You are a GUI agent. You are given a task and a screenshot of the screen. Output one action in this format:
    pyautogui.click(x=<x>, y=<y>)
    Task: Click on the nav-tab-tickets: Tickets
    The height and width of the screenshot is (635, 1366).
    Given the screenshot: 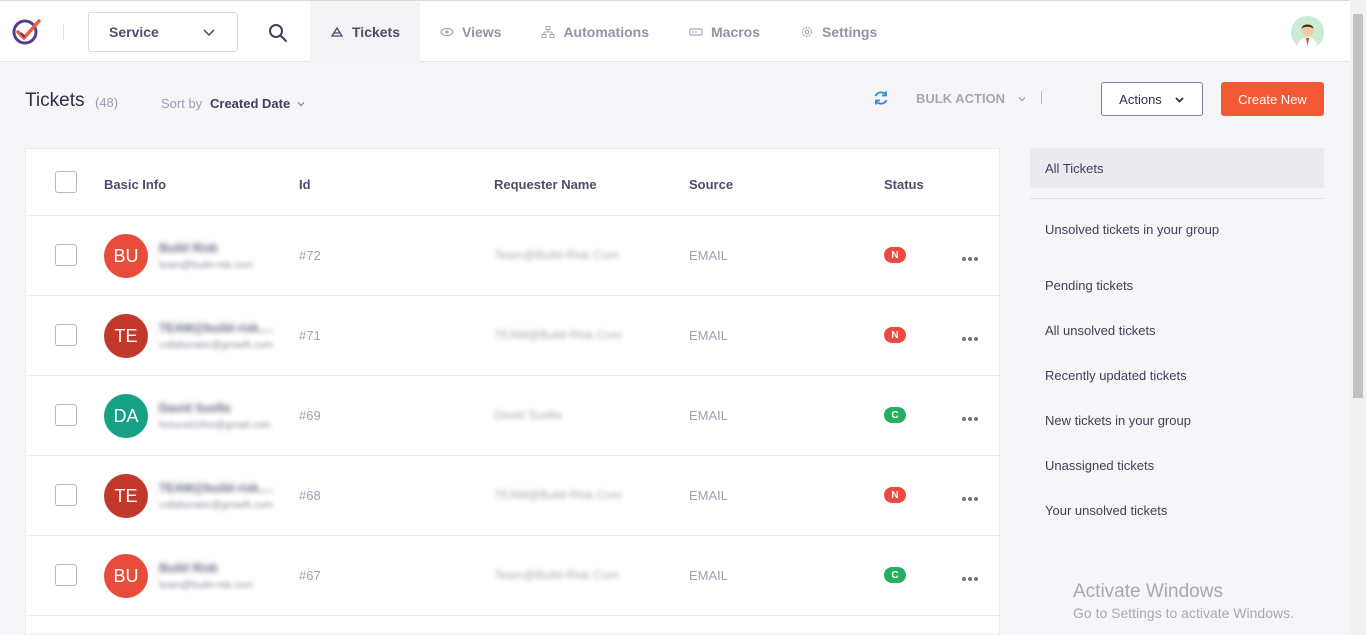 What is the action you would take?
    pyautogui.click(x=365, y=31)
    